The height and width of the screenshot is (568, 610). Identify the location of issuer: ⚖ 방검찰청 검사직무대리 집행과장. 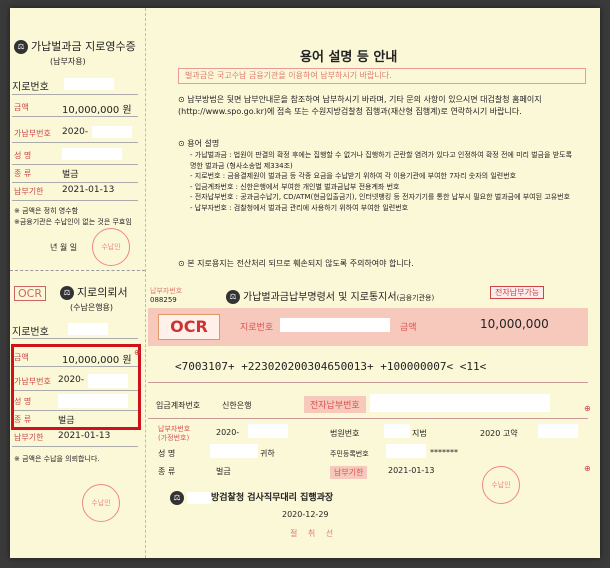
(251, 497).